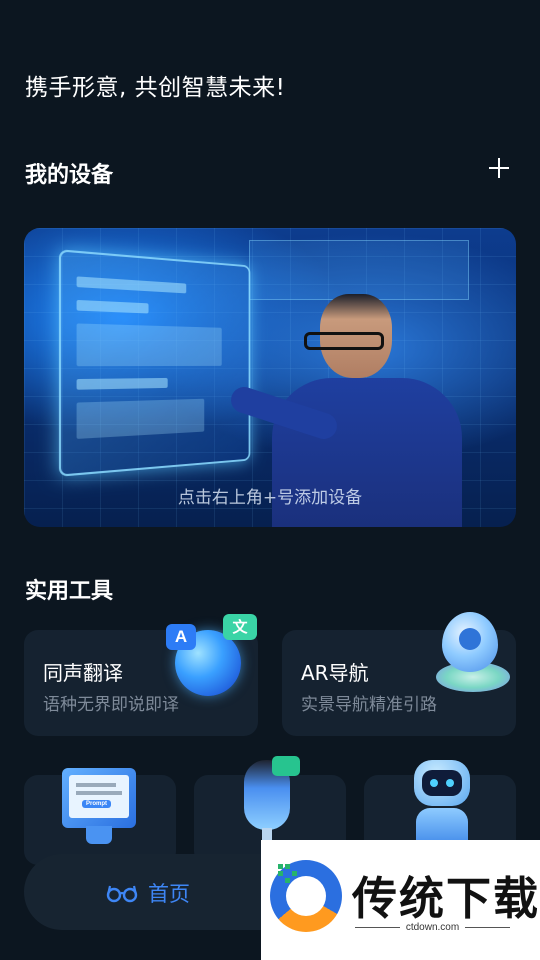 The image size is (540, 960). Describe the element at coordinates (240, 627) in the screenshot. I see `chinese-char-badge-icon: 文` at that location.